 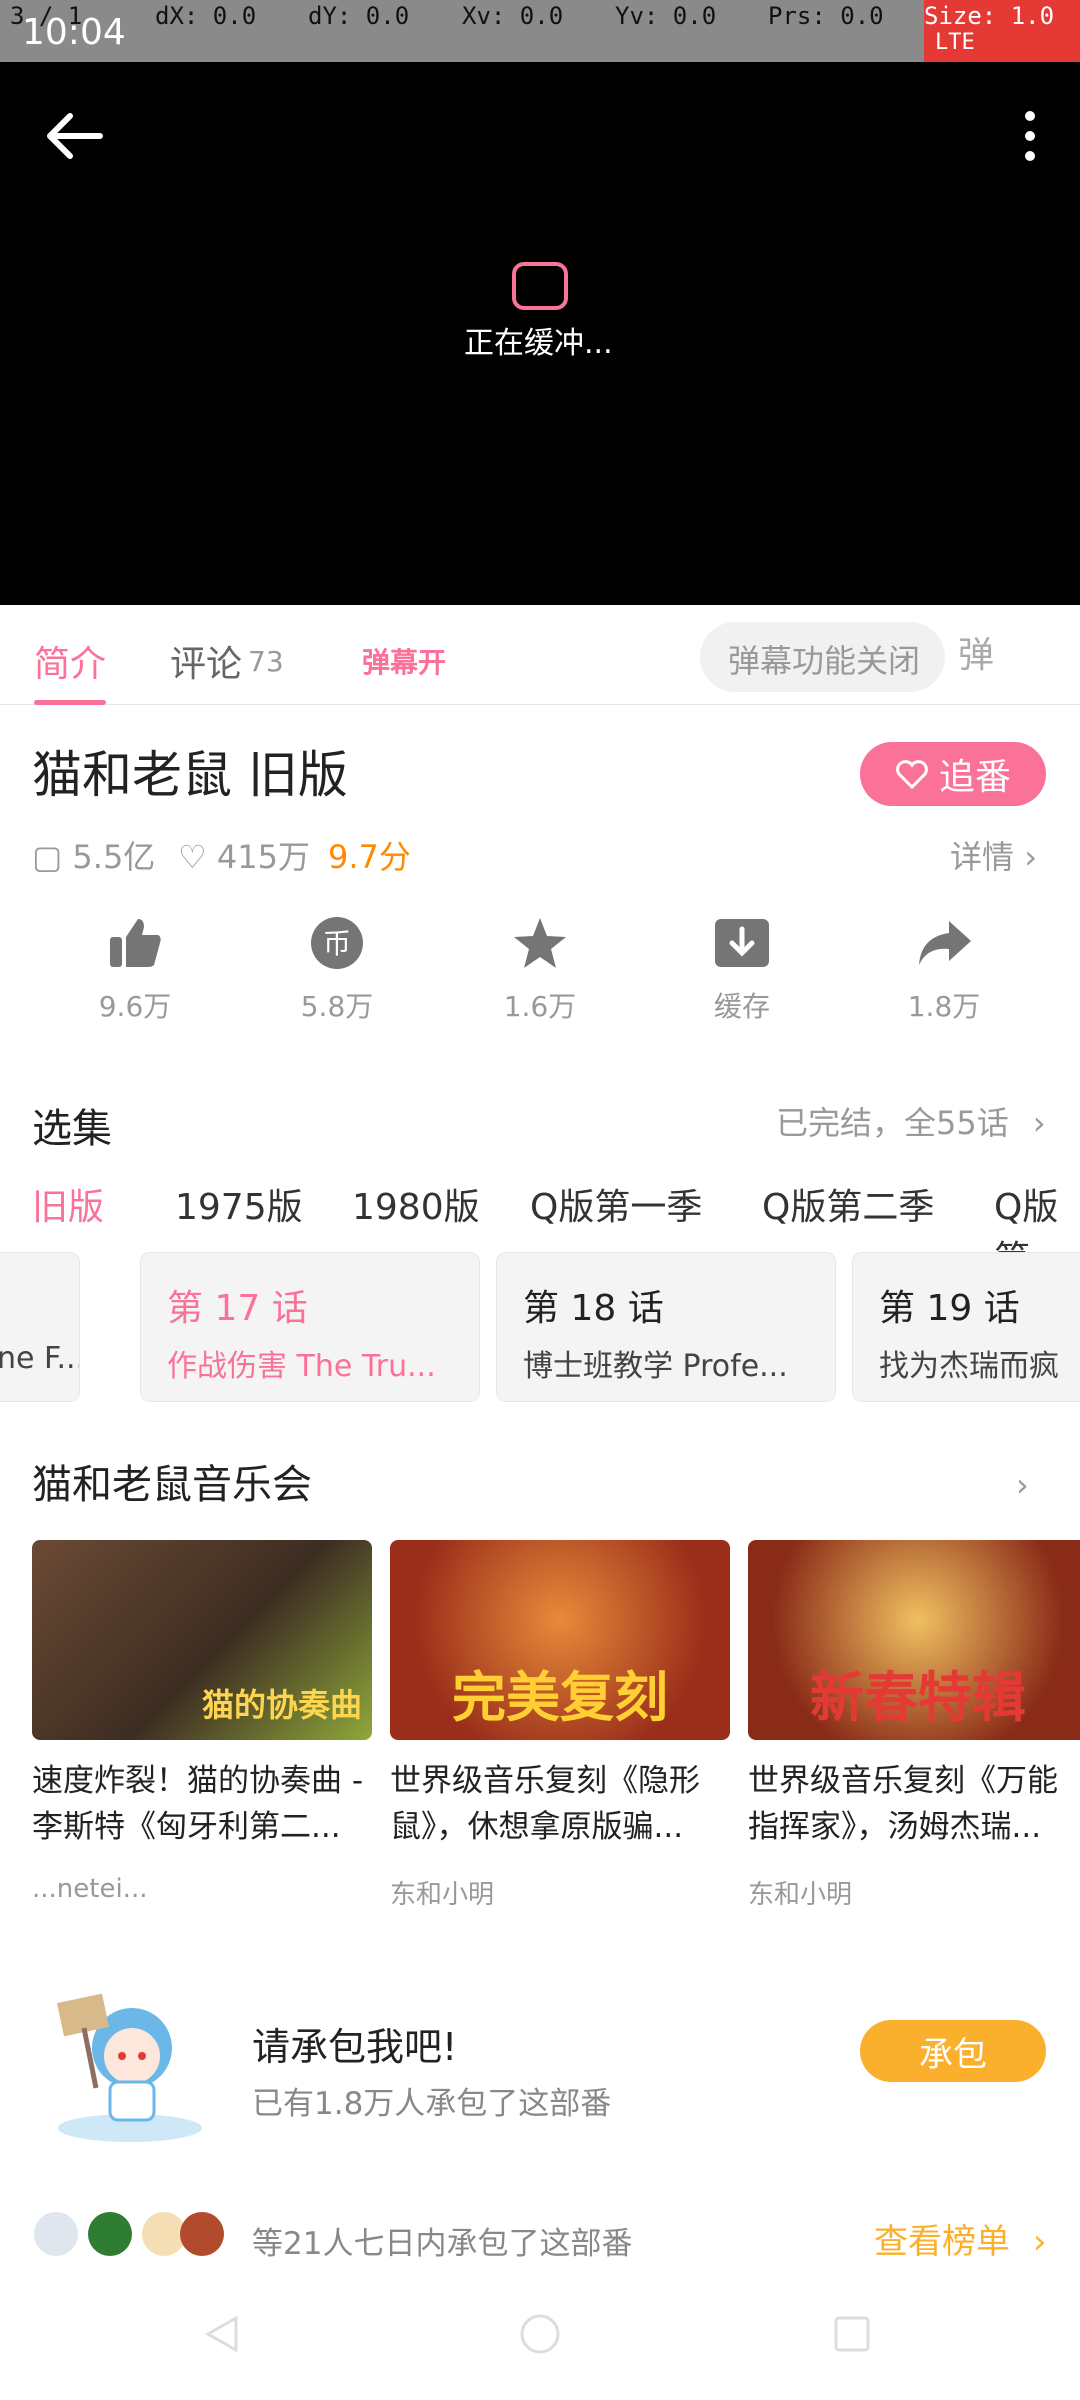 What do you see at coordinates (912, 774) in the screenshot?
I see `heart-icon` at bounding box center [912, 774].